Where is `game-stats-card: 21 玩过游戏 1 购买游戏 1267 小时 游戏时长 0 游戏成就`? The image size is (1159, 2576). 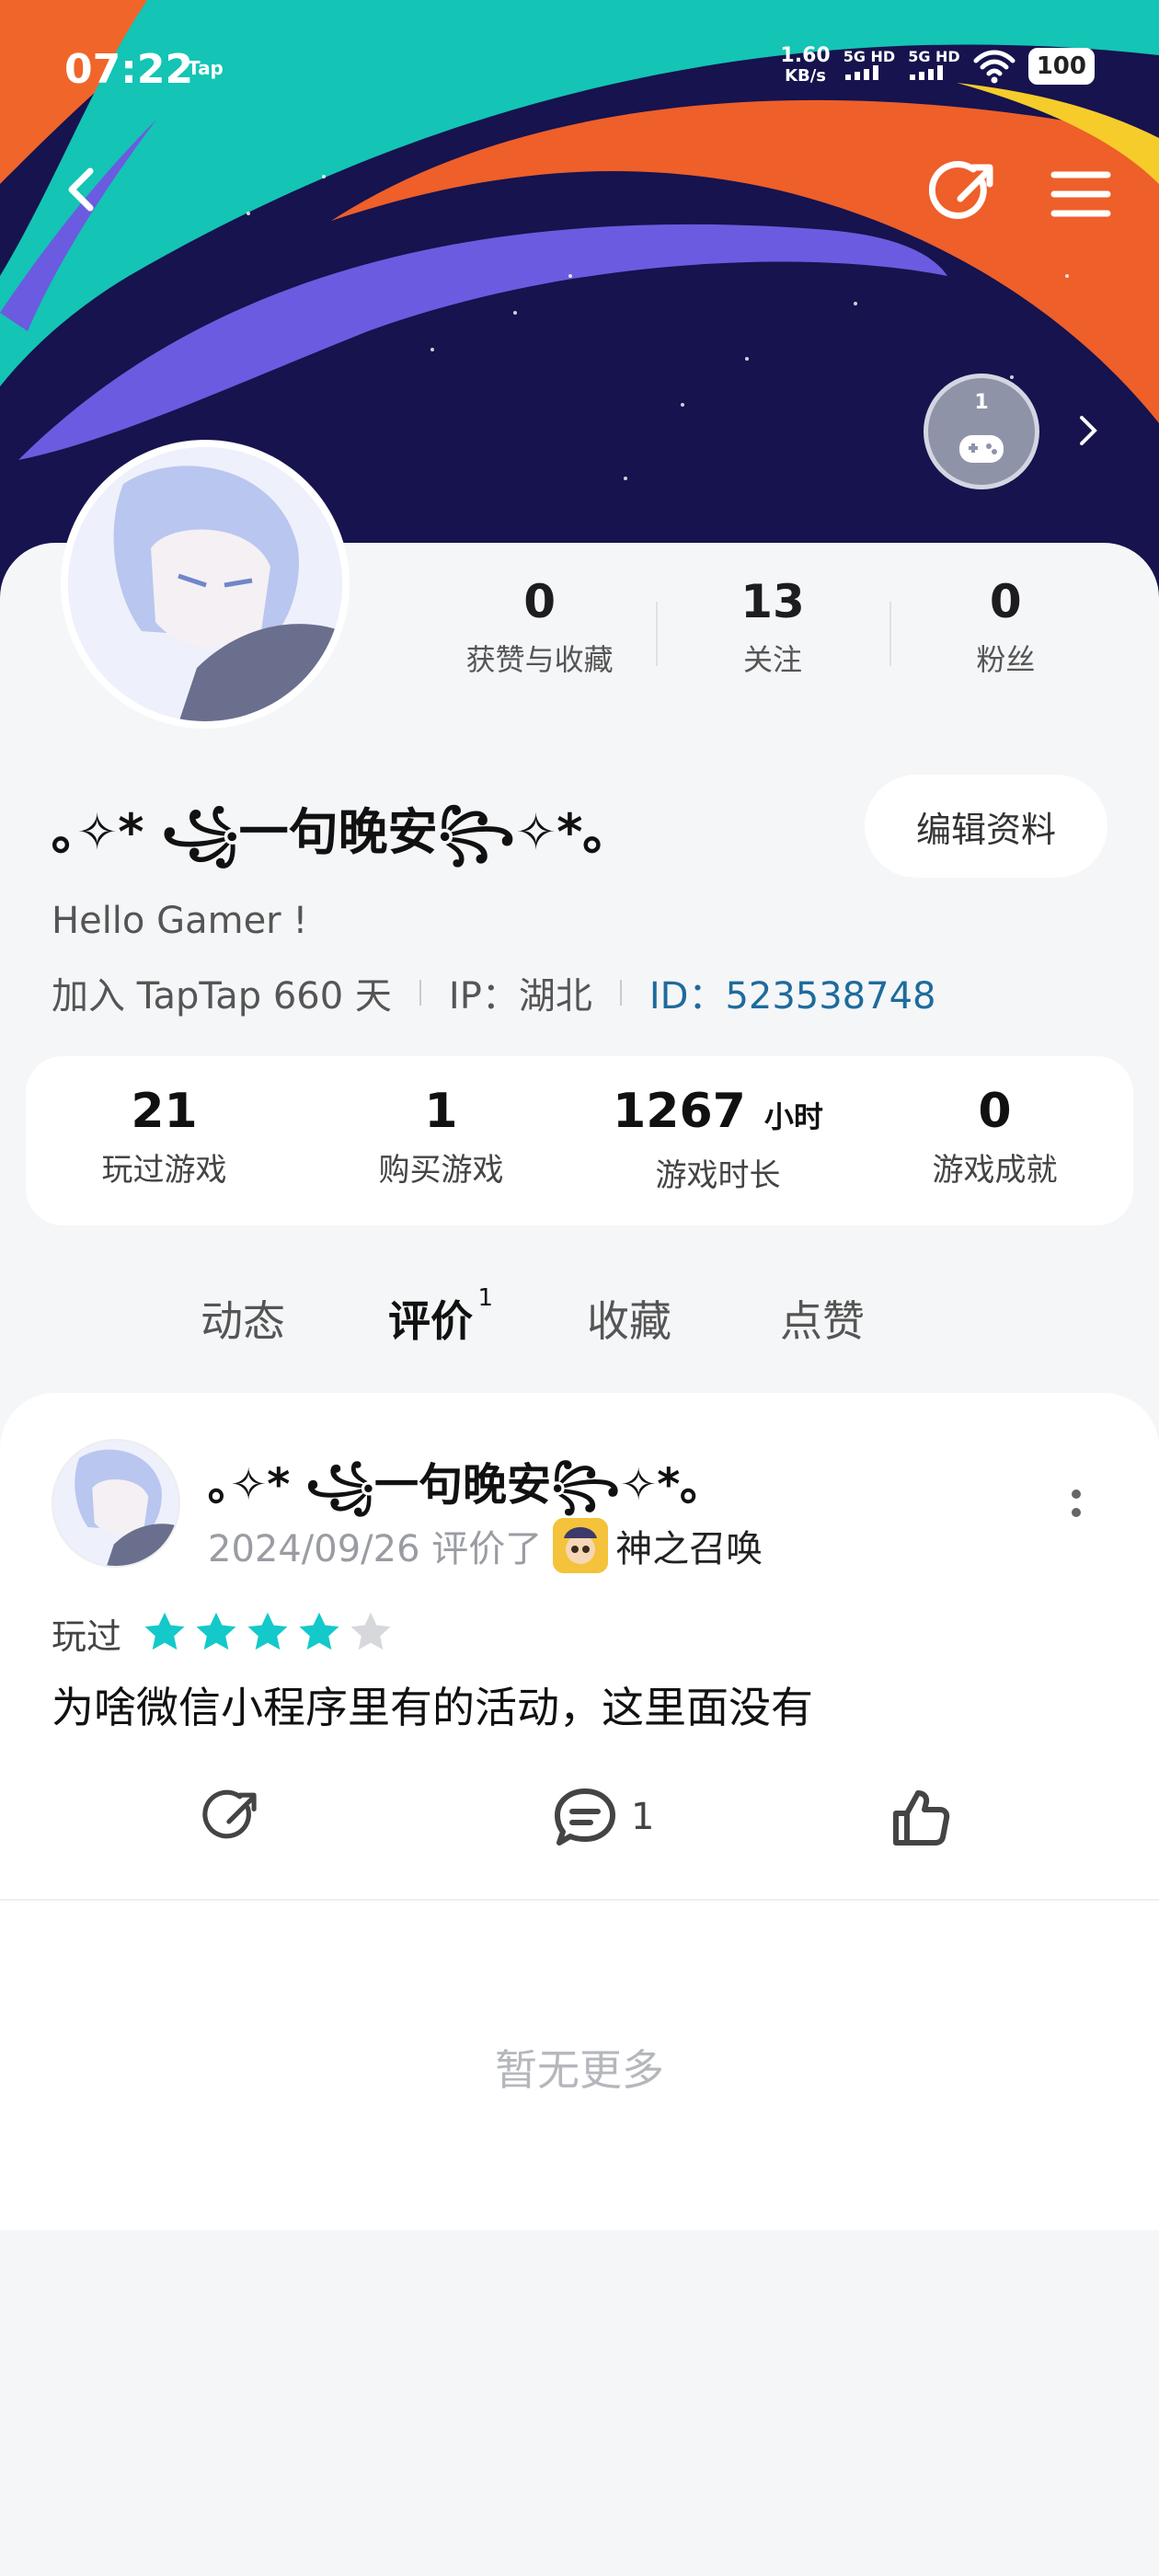 game-stats-card: 21 玩过游戏 1 购买游戏 1267 小时 游戏时长 0 游戏成就 is located at coordinates (579, 1140).